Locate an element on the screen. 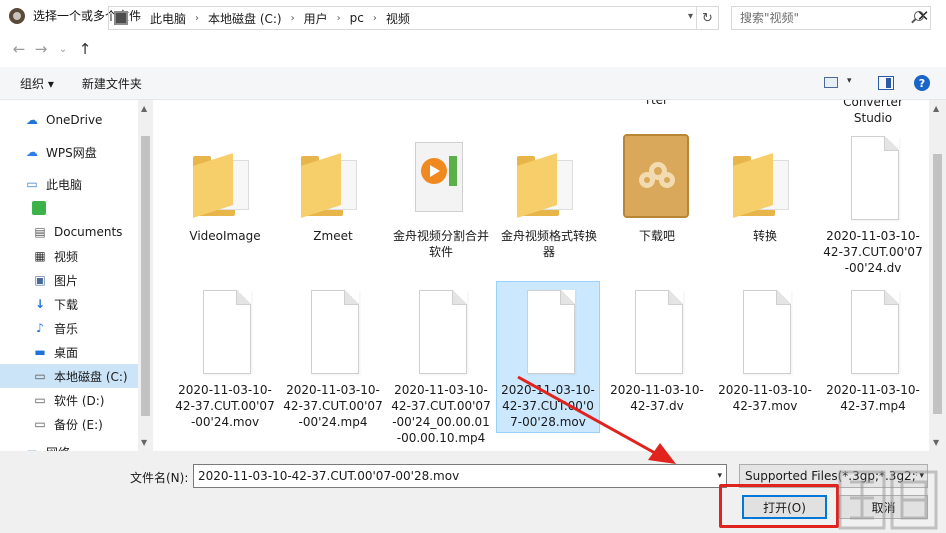  nav-item-local-disk-c: ▭ 本地磁盘 (C:) is located at coordinates (69, 376).